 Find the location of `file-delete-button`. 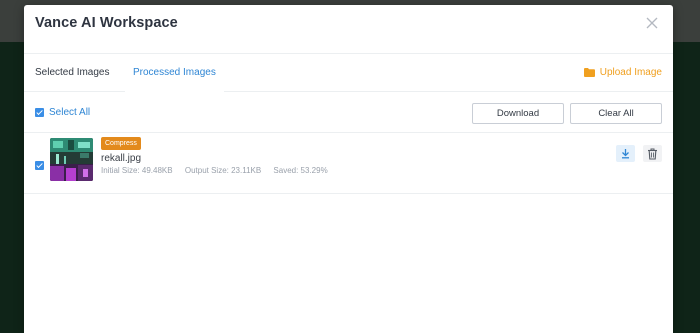

file-delete-button is located at coordinates (652, 153).